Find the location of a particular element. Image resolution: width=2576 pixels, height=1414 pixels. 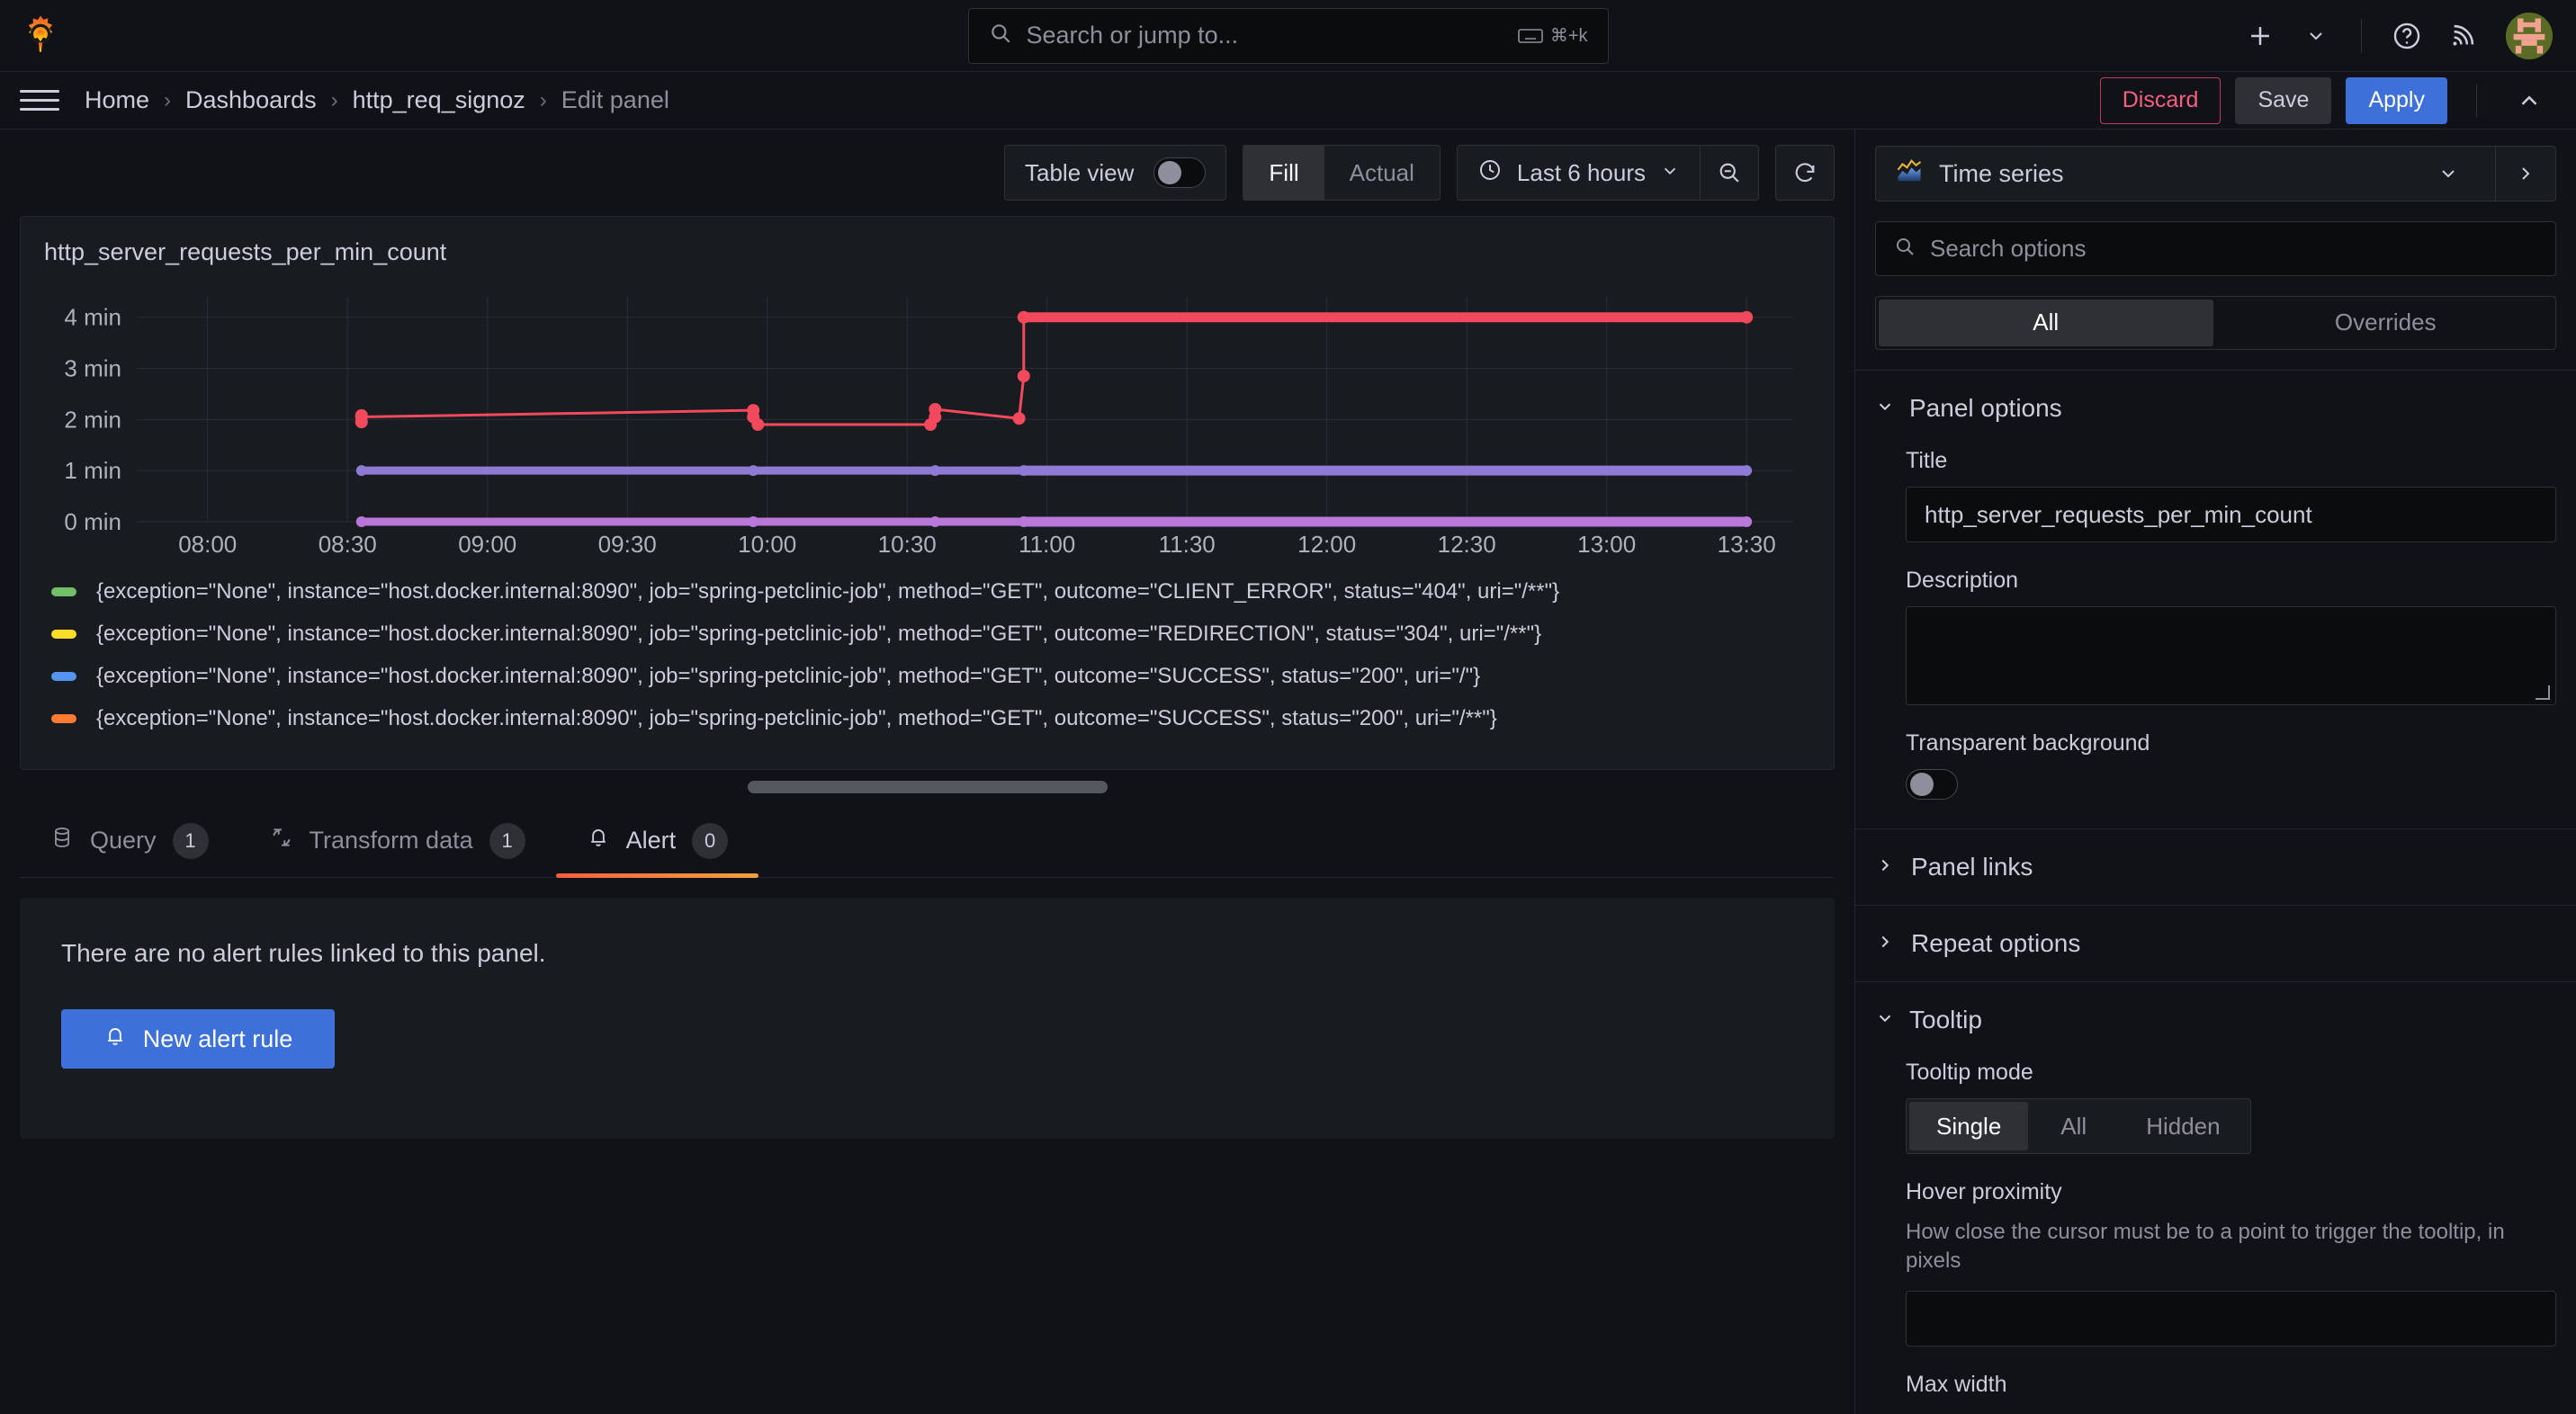

tooltip-mode-hidden: Hidden is located at coordinates (2183, 1126).